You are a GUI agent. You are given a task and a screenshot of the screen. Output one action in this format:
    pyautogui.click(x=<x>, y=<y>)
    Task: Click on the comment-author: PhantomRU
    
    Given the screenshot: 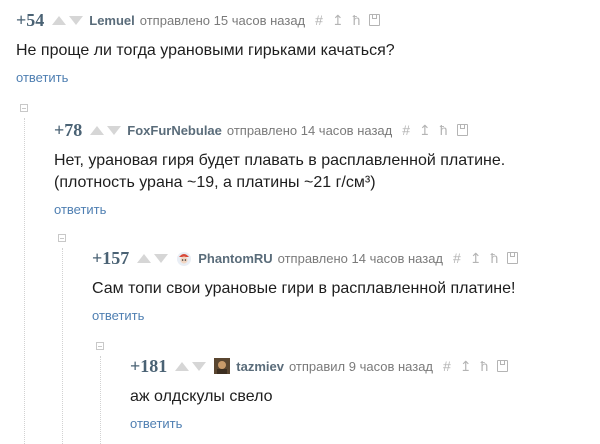 What is the action you would take?
    pyautogui.click(x=235, y=258)
    